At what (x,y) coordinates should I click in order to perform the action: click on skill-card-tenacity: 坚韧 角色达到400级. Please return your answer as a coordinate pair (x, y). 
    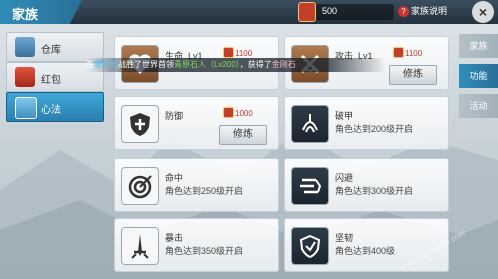
    Looking at the image, I should click on (366, 245).